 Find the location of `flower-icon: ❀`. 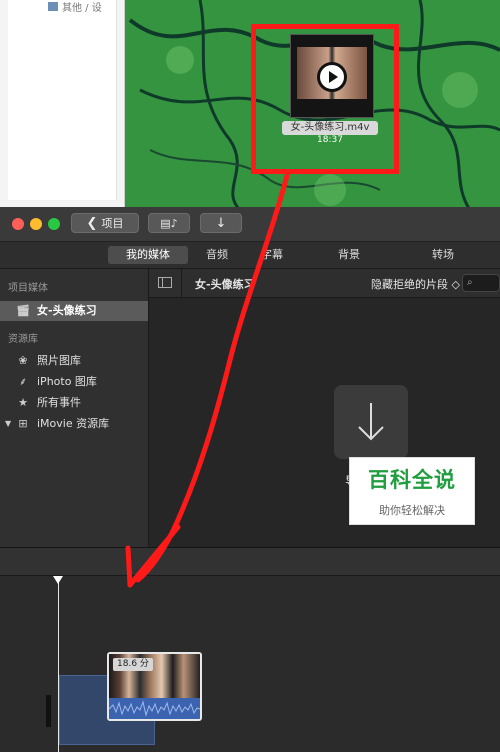

flower-icon: ❀ is located at coordinates (23, 360).